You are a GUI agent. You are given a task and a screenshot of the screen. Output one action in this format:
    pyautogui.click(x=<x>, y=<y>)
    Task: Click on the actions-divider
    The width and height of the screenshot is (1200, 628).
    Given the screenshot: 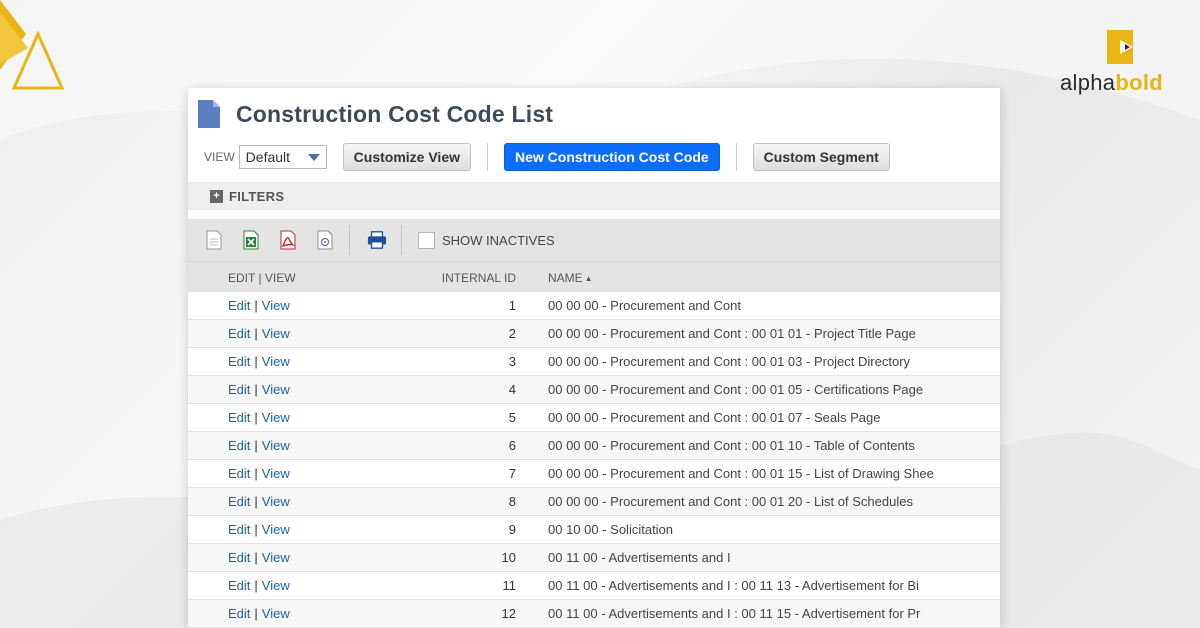 What is the action you would take?
    pyautogui.click(x=349, y=240)
    